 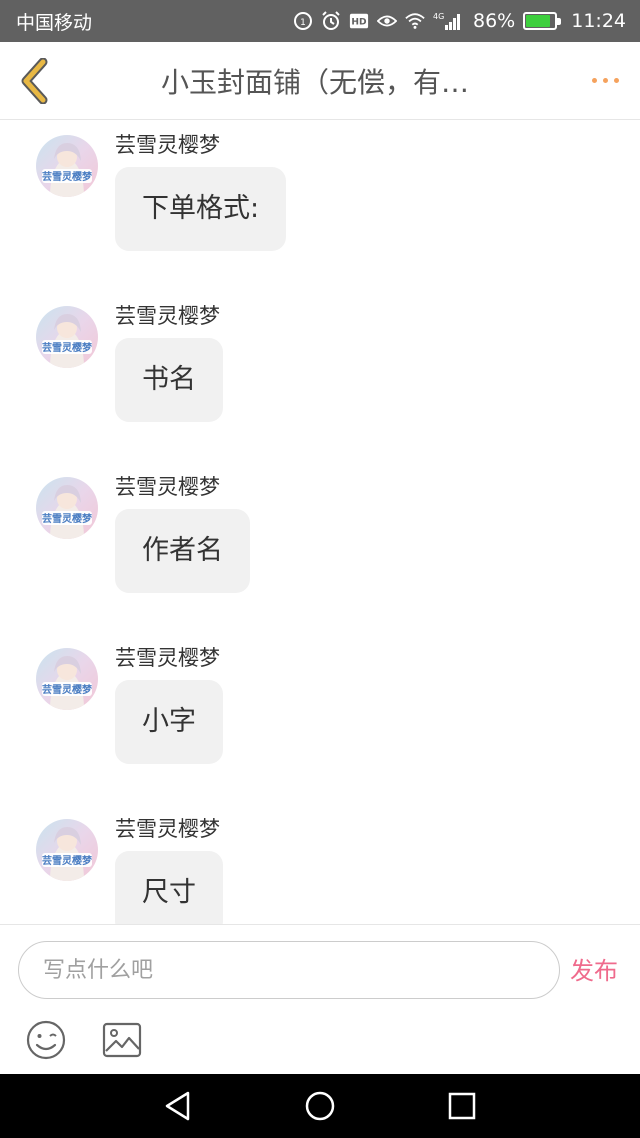 I want to click on wifi-icon, so click(x=415, y=21).